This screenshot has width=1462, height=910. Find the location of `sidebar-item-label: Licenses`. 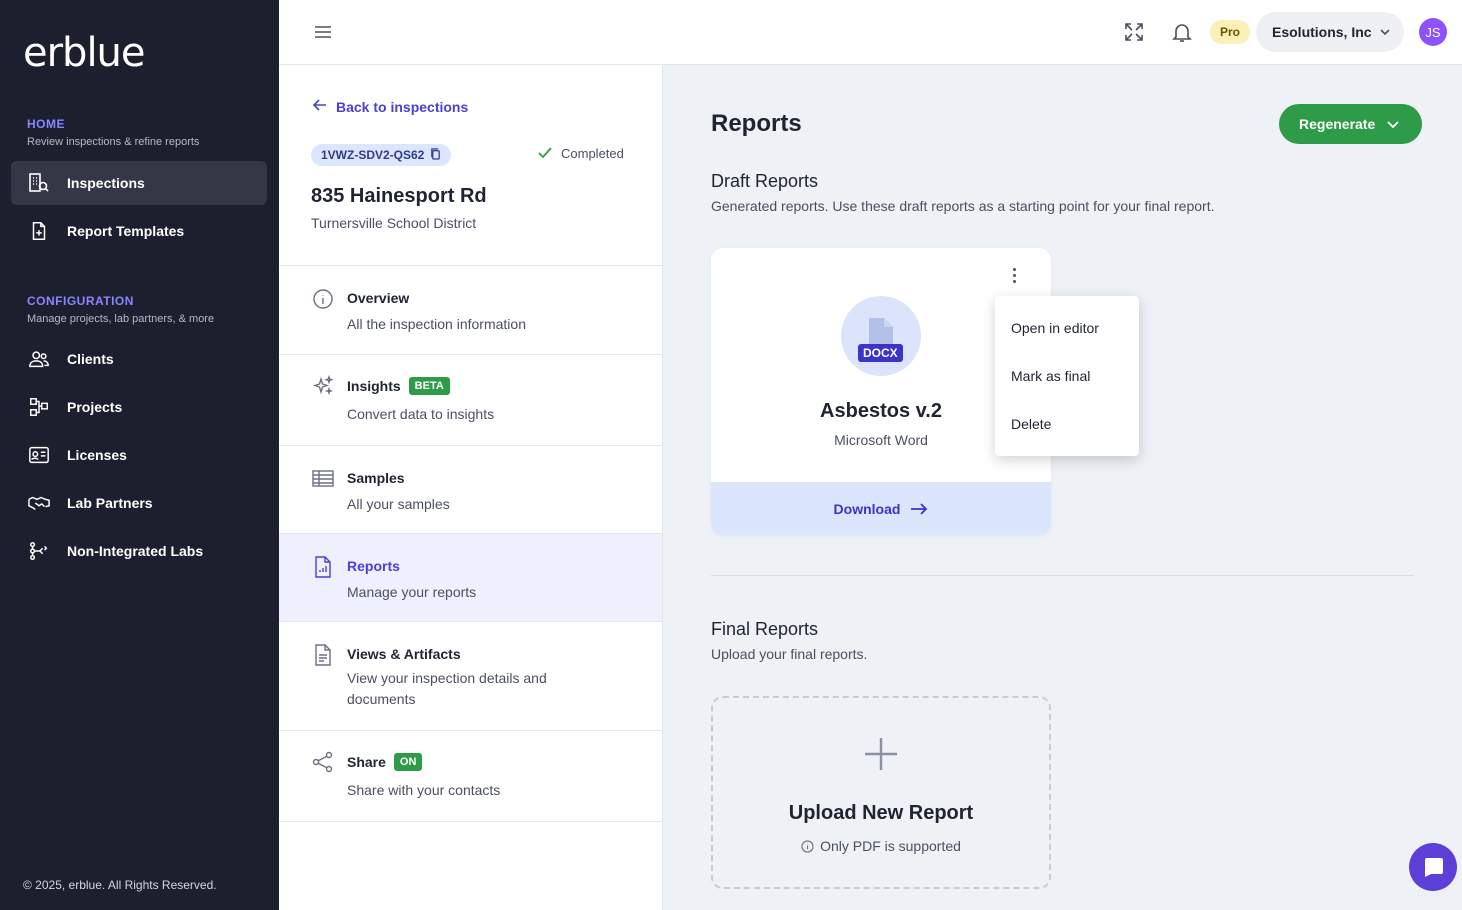

sidebar-item-label: Licenses is located at coordinates (97, 455).